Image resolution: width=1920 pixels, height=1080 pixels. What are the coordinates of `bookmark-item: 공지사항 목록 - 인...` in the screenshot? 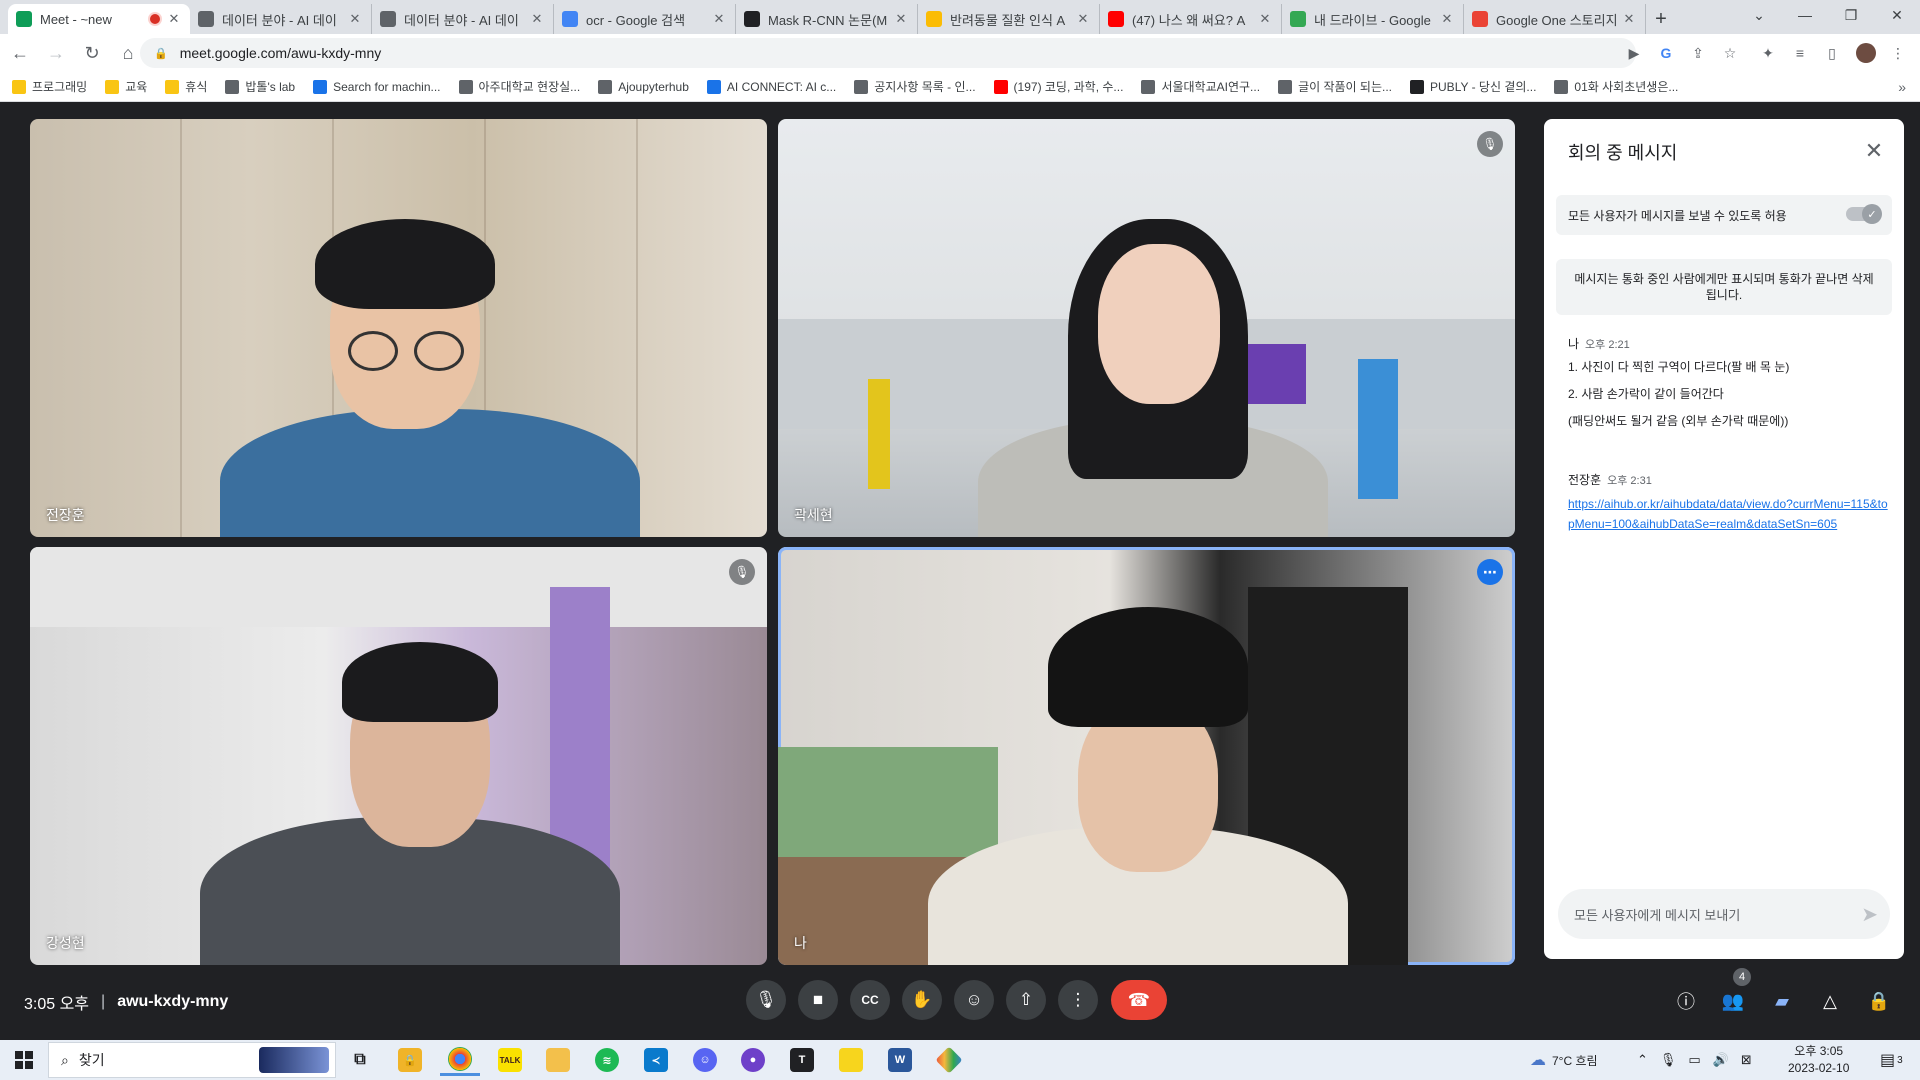 It's located at (915, 86).